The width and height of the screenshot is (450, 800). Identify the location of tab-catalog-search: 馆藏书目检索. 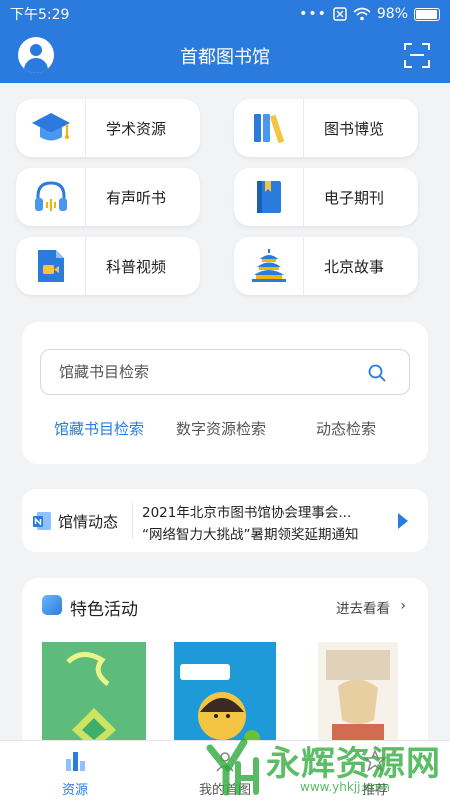
(99, 428).